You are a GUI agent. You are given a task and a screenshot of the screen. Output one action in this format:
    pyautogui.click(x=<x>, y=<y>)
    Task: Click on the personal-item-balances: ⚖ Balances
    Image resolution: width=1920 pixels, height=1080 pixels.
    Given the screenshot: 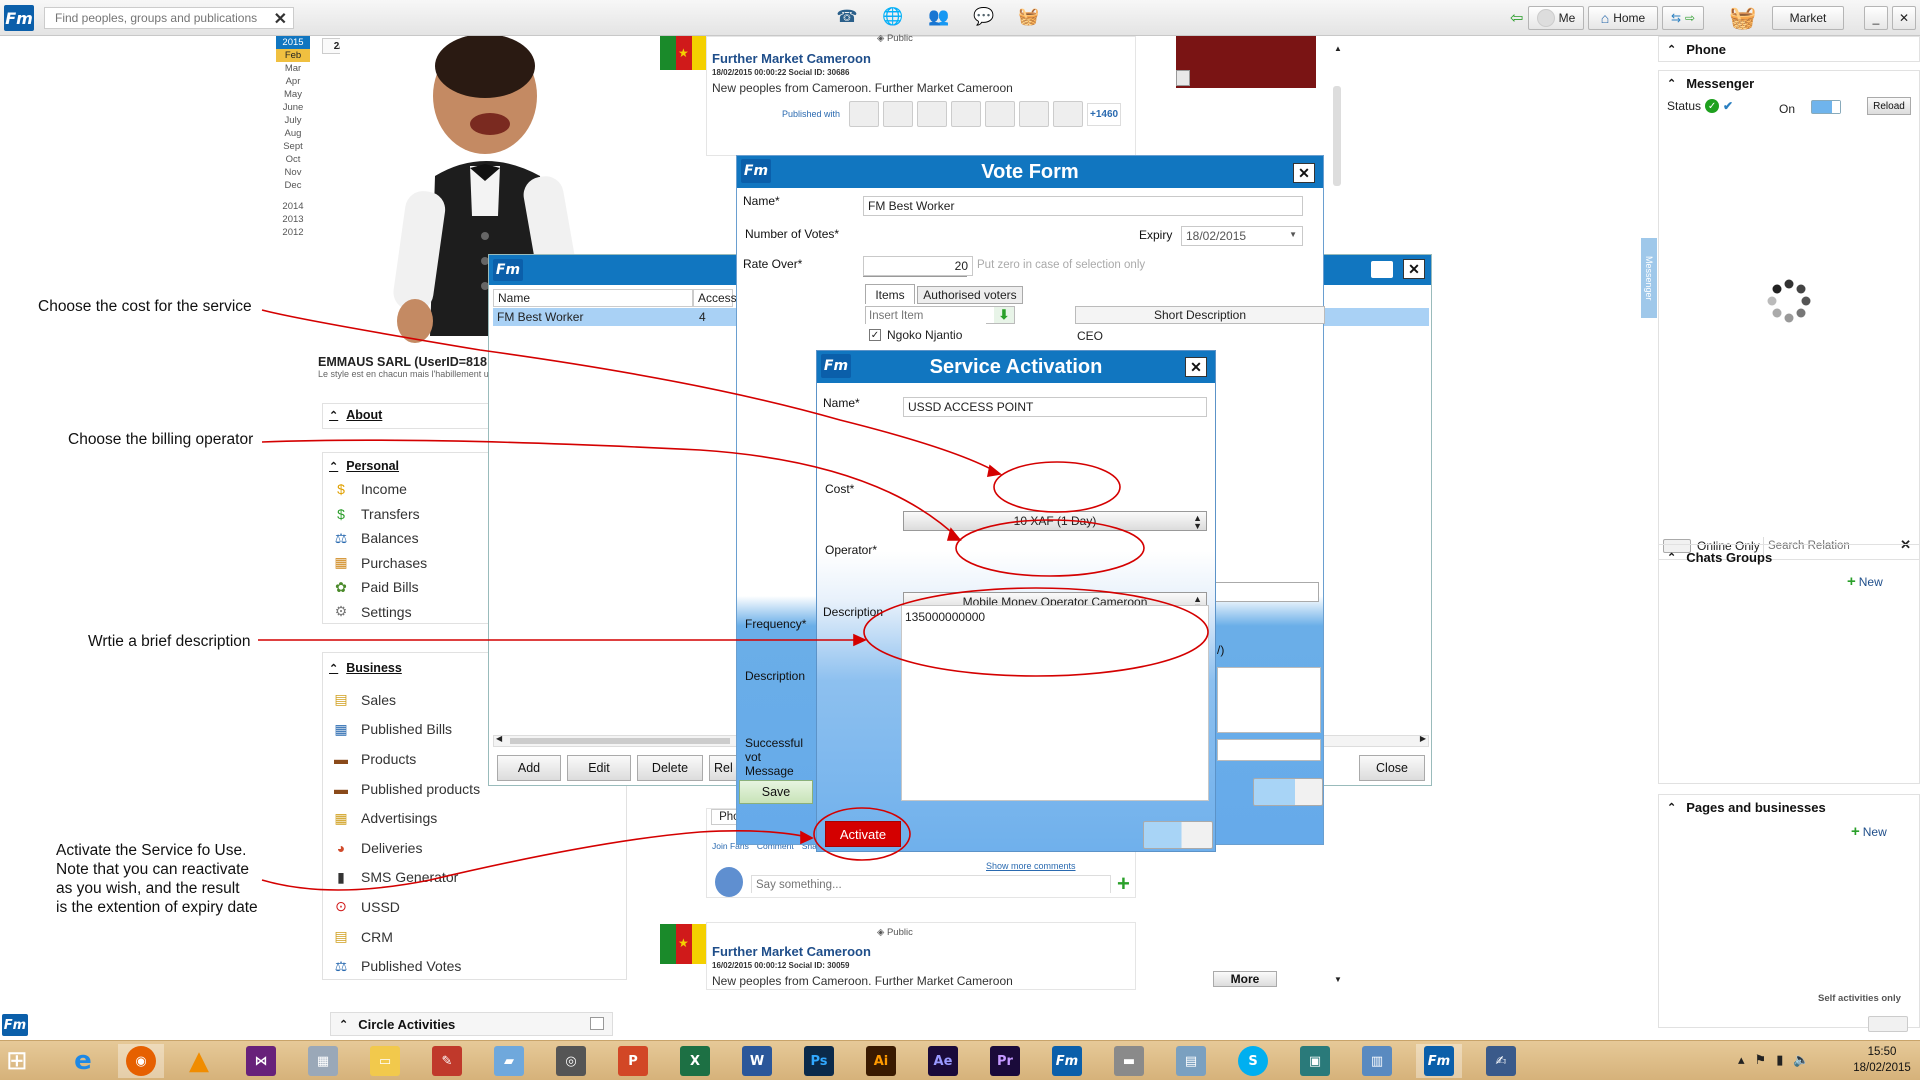 What is the action you would take?
    pyautogui.click(x=406, y=538)
    